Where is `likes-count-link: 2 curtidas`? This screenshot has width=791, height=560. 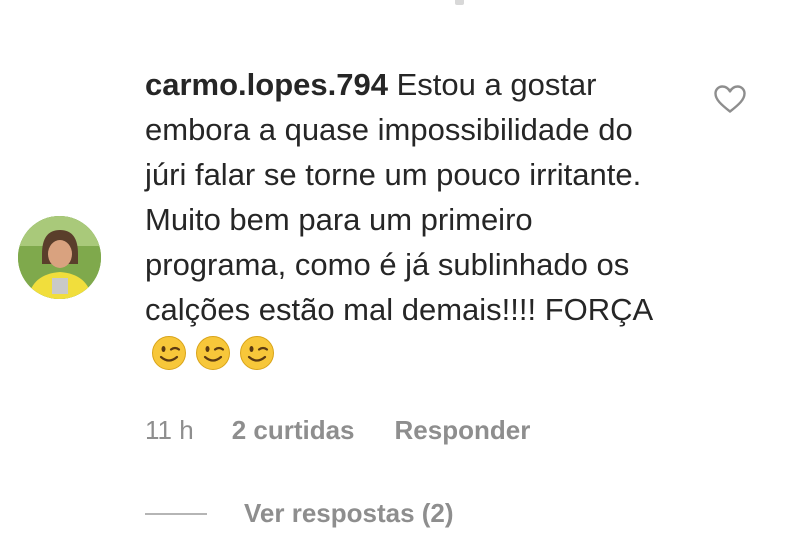 likes-count-link: 2 curtidas is located at coordinates (293, 430).